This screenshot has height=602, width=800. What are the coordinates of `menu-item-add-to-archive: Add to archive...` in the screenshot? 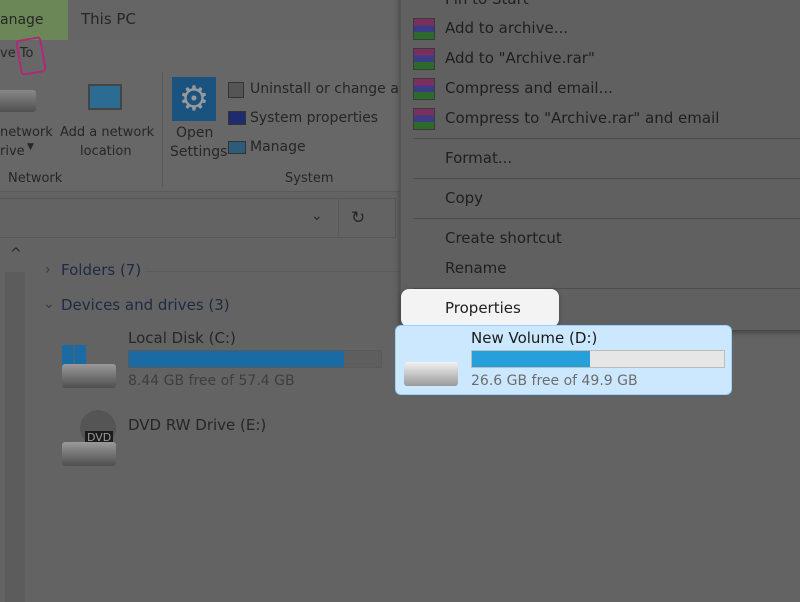 It's located at (506, 28).